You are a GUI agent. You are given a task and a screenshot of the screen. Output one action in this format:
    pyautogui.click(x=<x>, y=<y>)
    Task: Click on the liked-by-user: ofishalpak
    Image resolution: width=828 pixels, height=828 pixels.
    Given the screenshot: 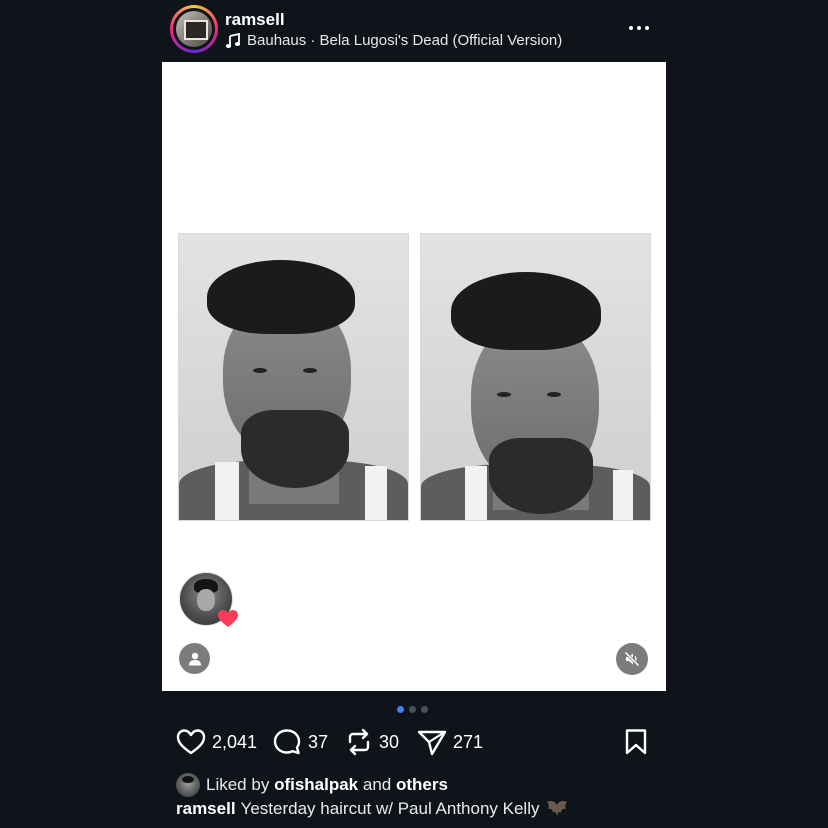 What is the action you would take?
    pyautogui.click(x=316, y=785)
    